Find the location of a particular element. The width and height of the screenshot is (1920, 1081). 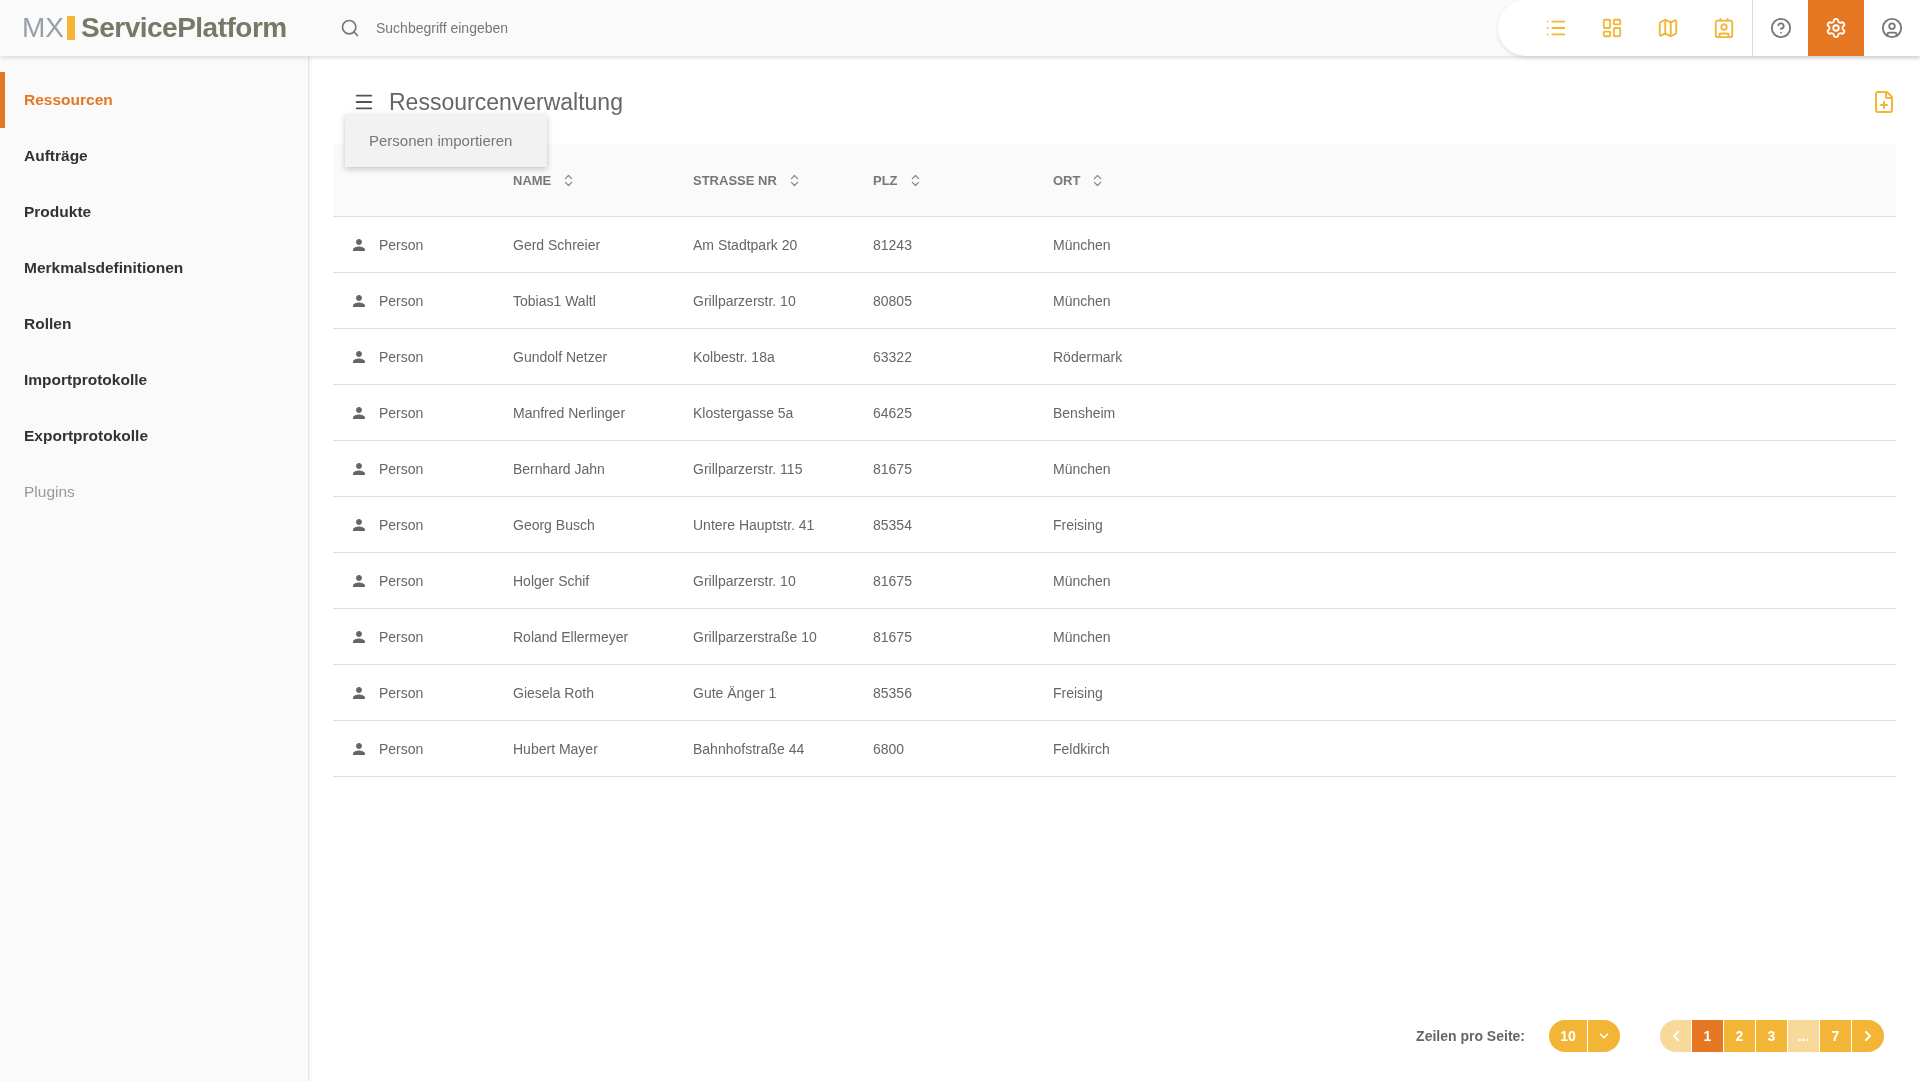

table-cell-text: Kolbestr. 18a is located at coordinates (734, 356).